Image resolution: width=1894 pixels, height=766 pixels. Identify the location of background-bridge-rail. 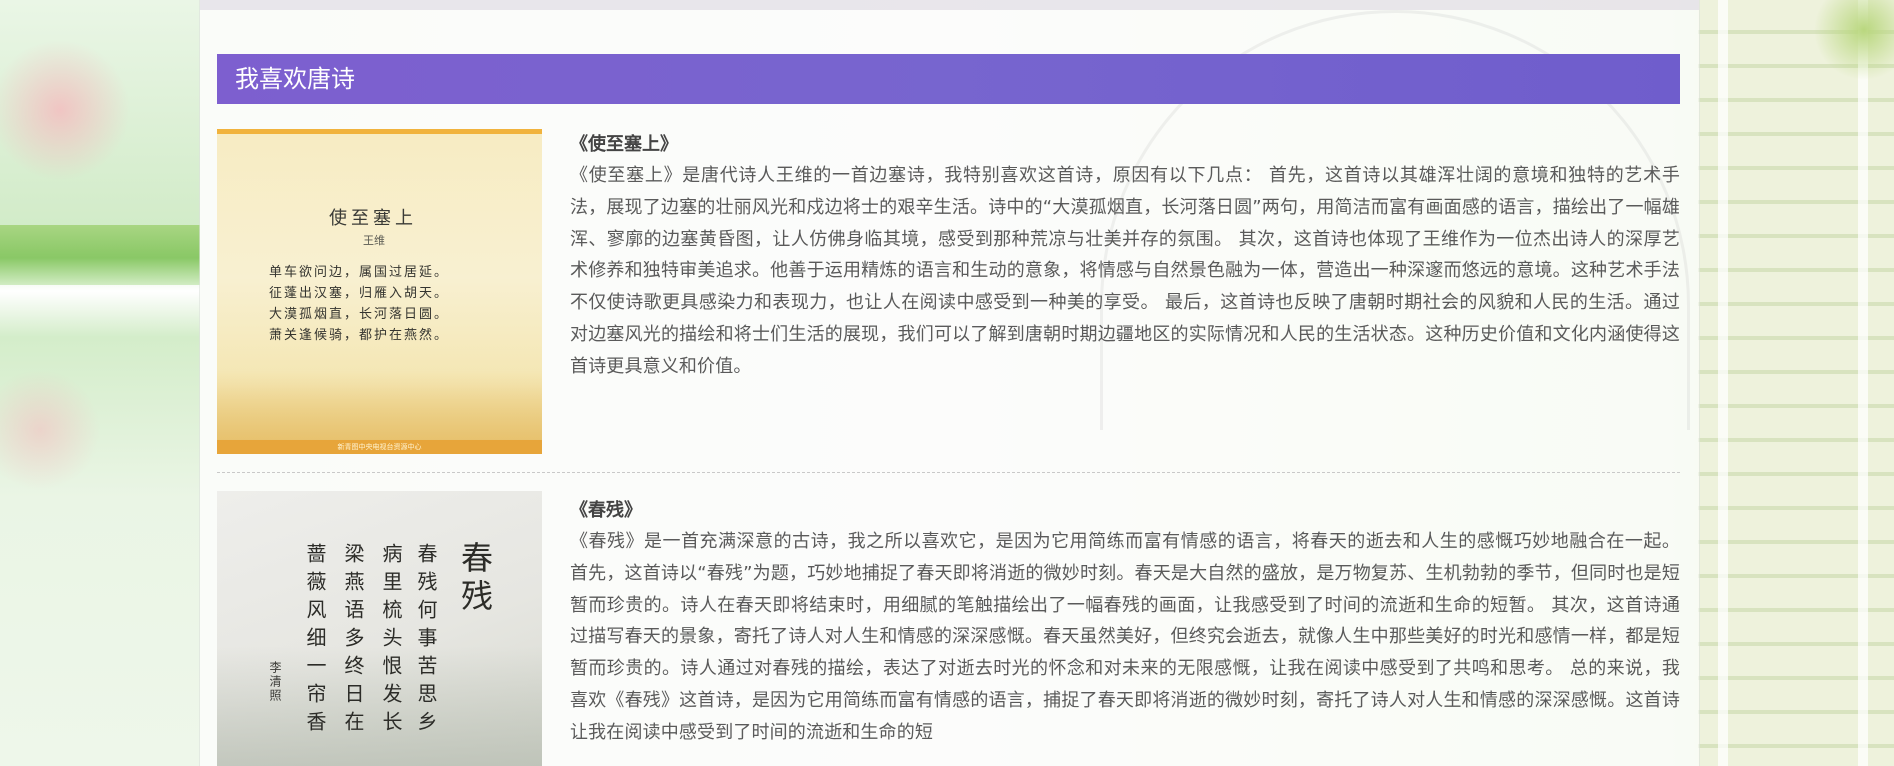
(1793, 383).